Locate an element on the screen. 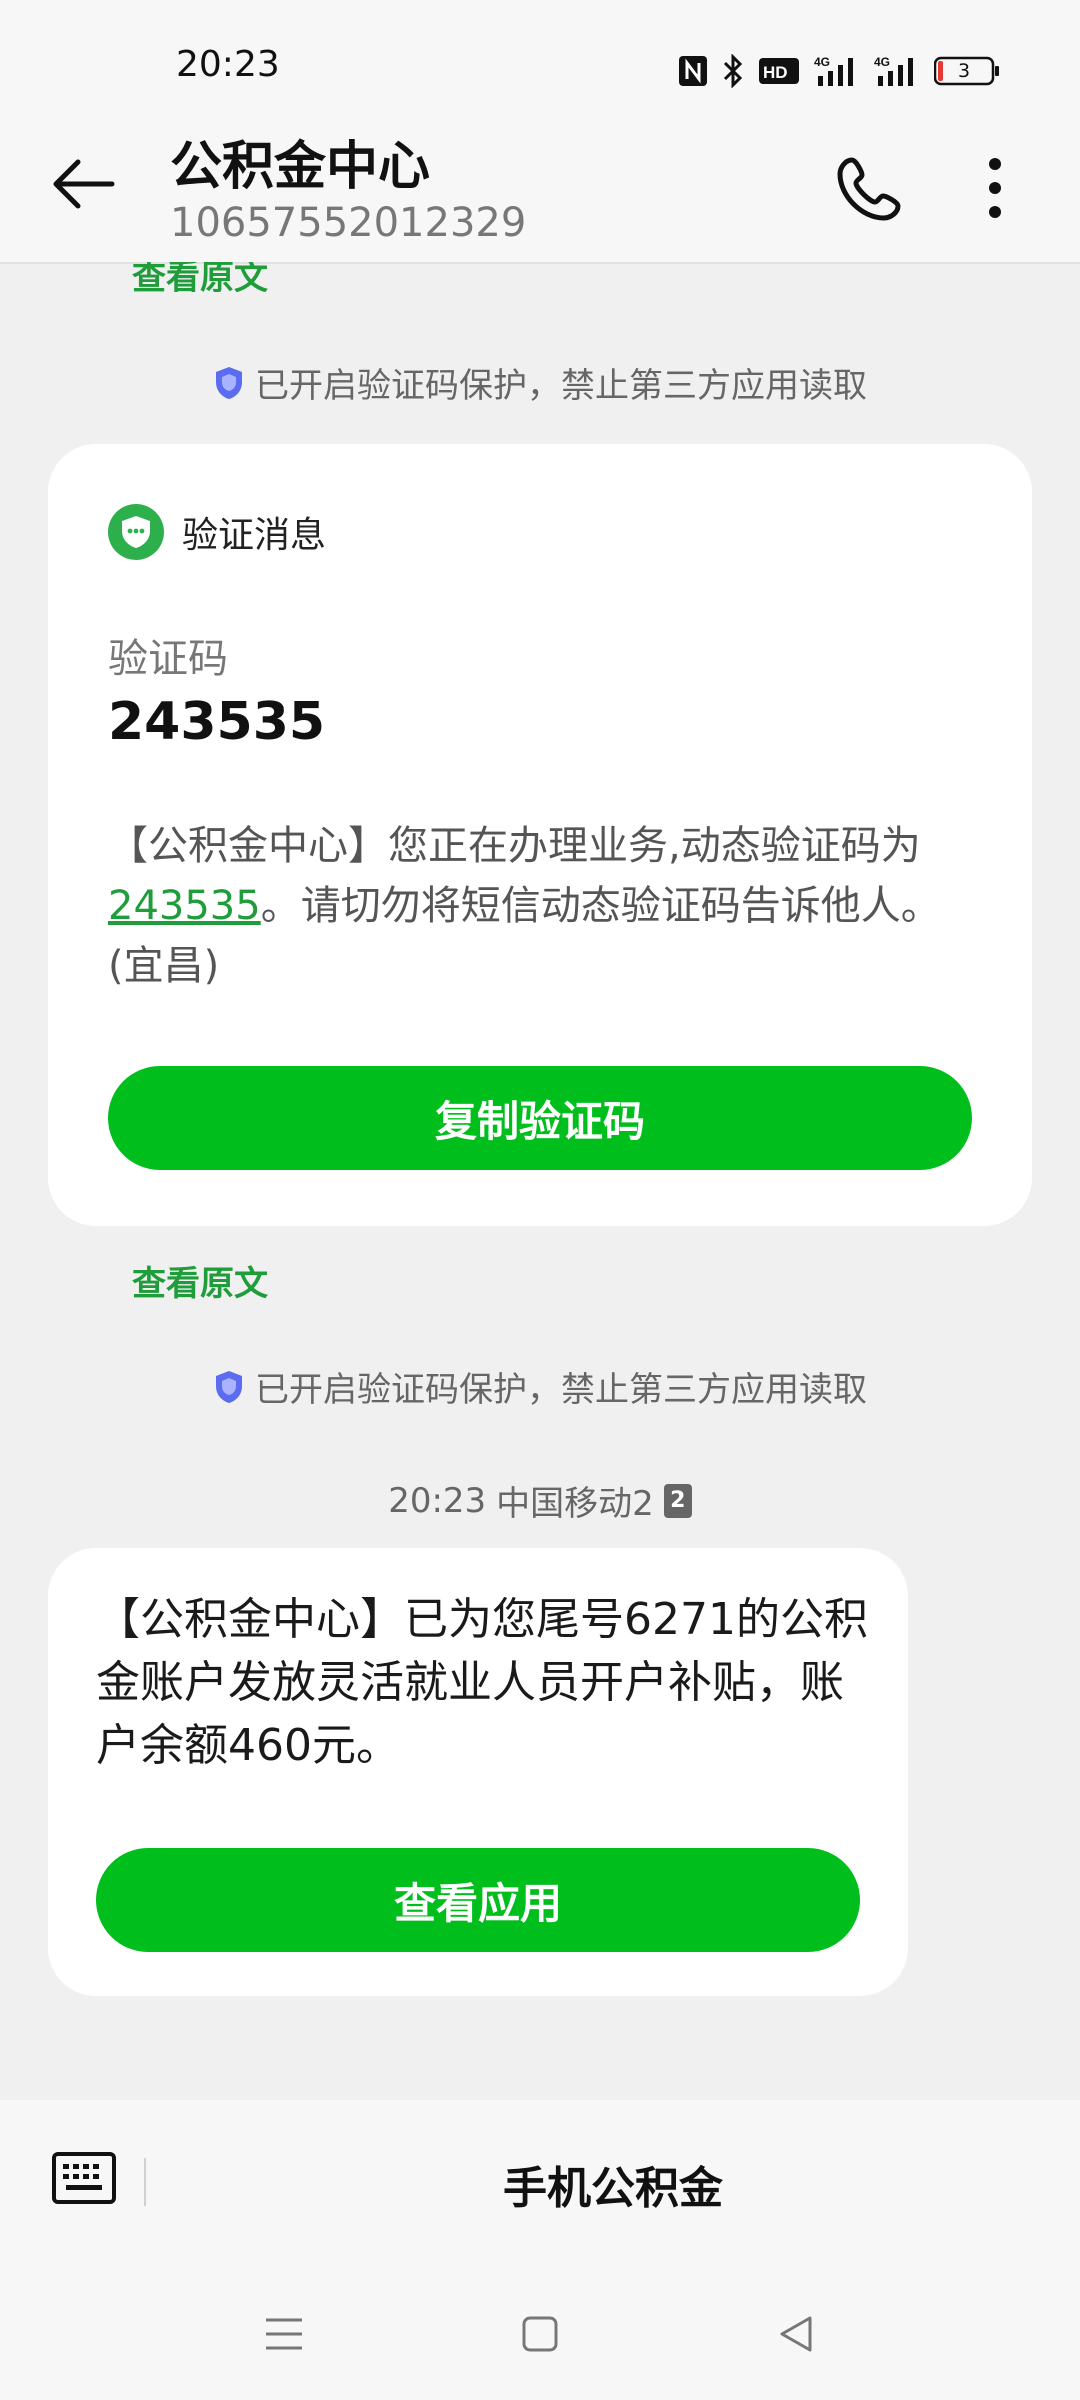 This screenshot has width=1080, height=2400. verify-badge-label: 验证消息 is located at coordinates (254, 535).